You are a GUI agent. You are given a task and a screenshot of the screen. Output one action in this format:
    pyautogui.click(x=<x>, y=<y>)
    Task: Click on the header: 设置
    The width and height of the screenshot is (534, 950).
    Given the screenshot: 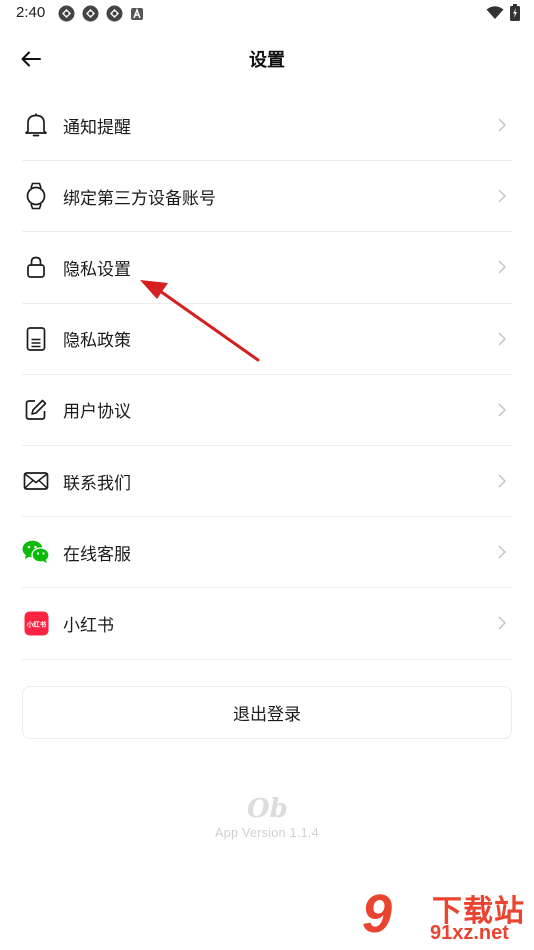 What is the action you would take?
    pyautogui.click(x=267, y=60)
    